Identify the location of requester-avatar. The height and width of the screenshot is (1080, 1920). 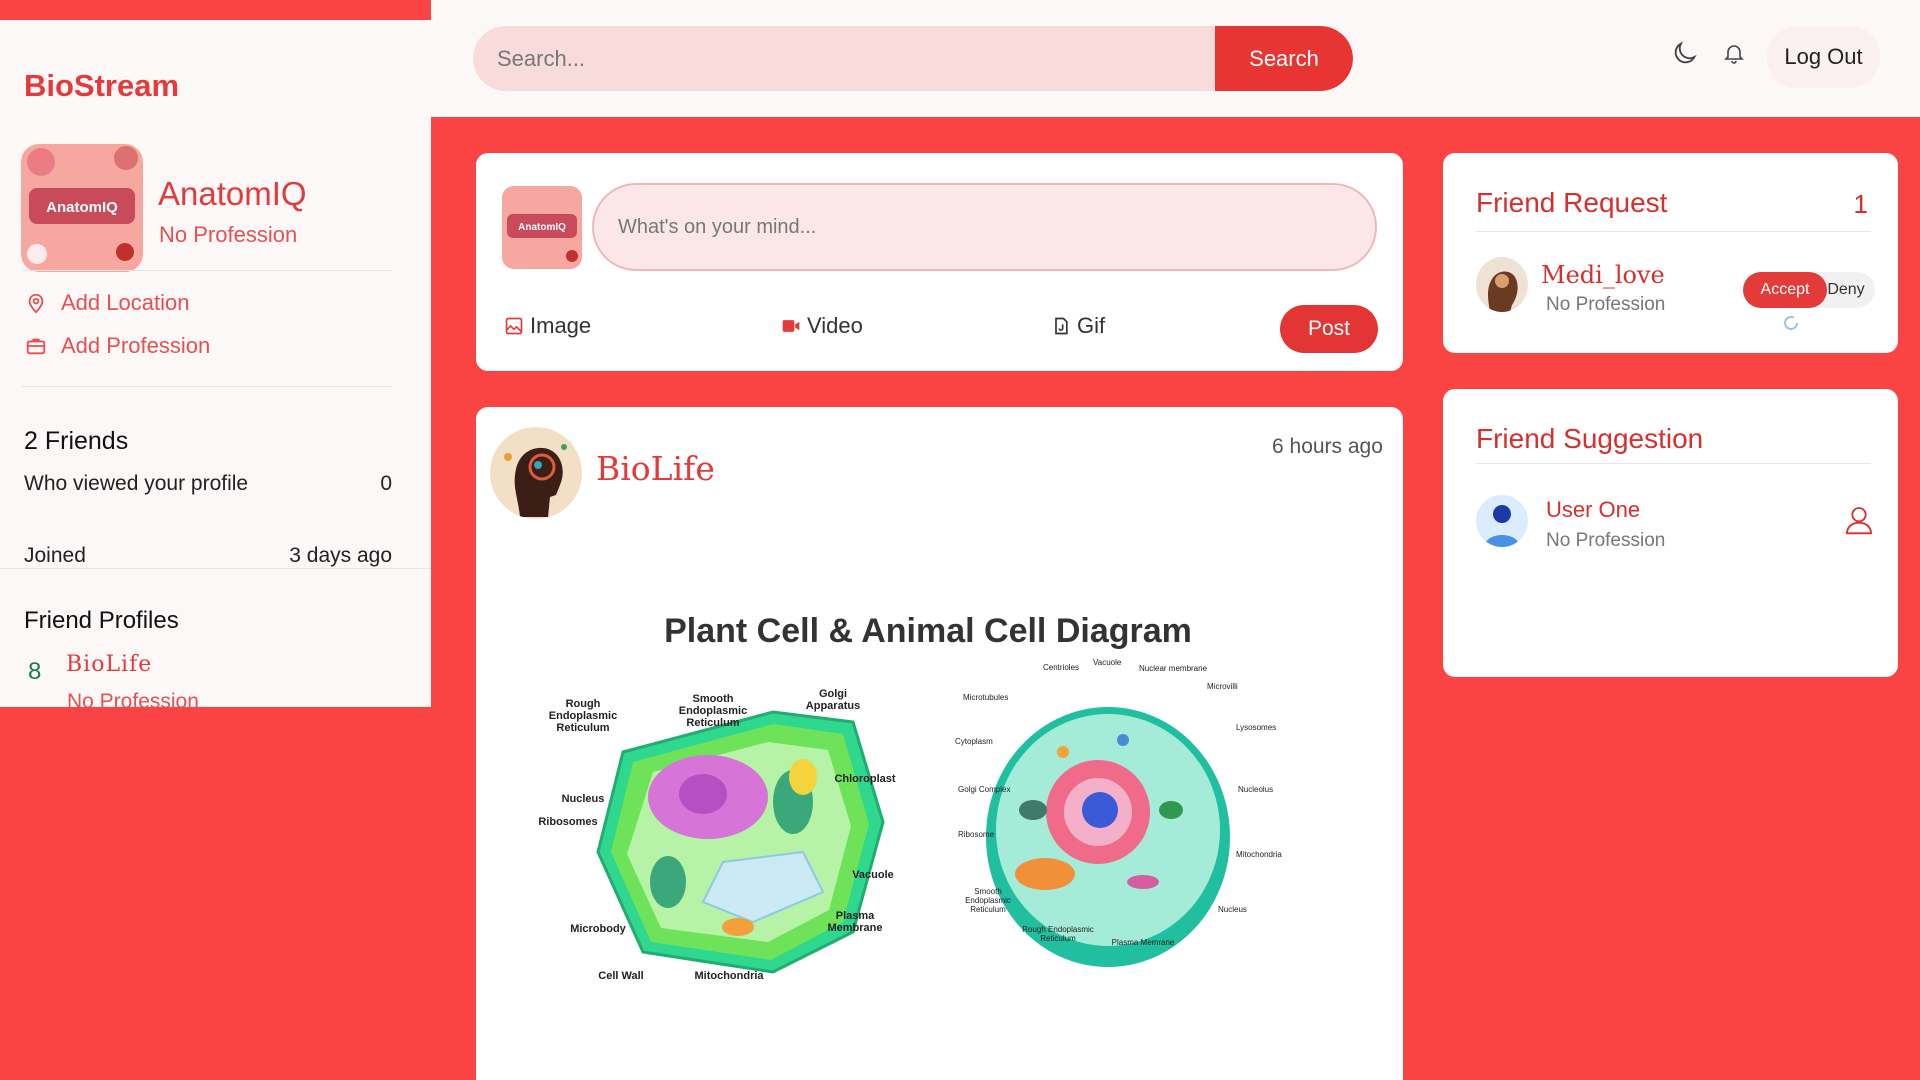
(1502, 284).